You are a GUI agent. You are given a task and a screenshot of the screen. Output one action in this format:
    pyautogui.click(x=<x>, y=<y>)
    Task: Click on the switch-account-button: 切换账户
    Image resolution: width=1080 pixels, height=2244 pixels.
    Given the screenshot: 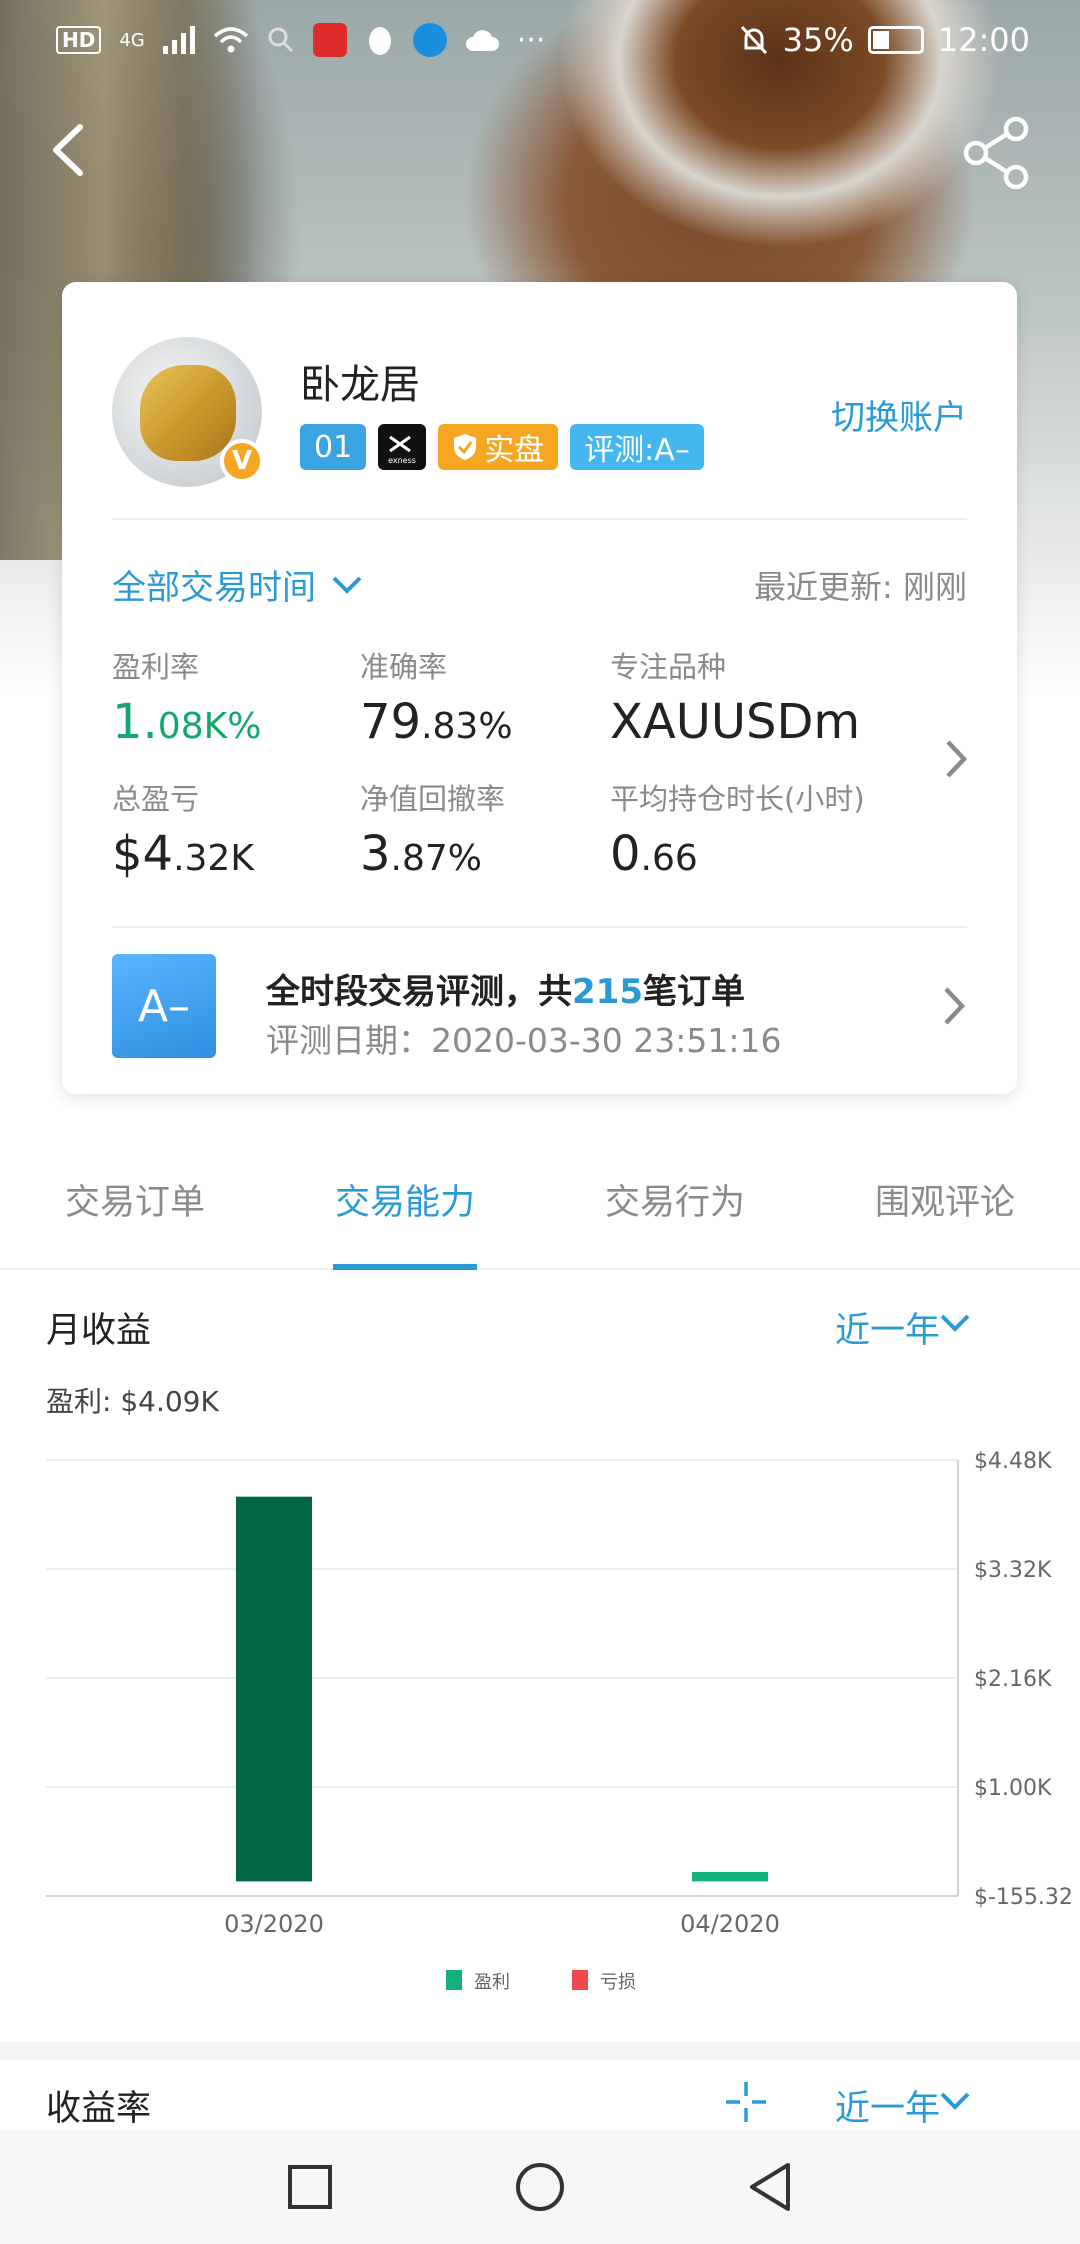 What is the action you would take?
    pyautogui.click(x=899, y=414)
    